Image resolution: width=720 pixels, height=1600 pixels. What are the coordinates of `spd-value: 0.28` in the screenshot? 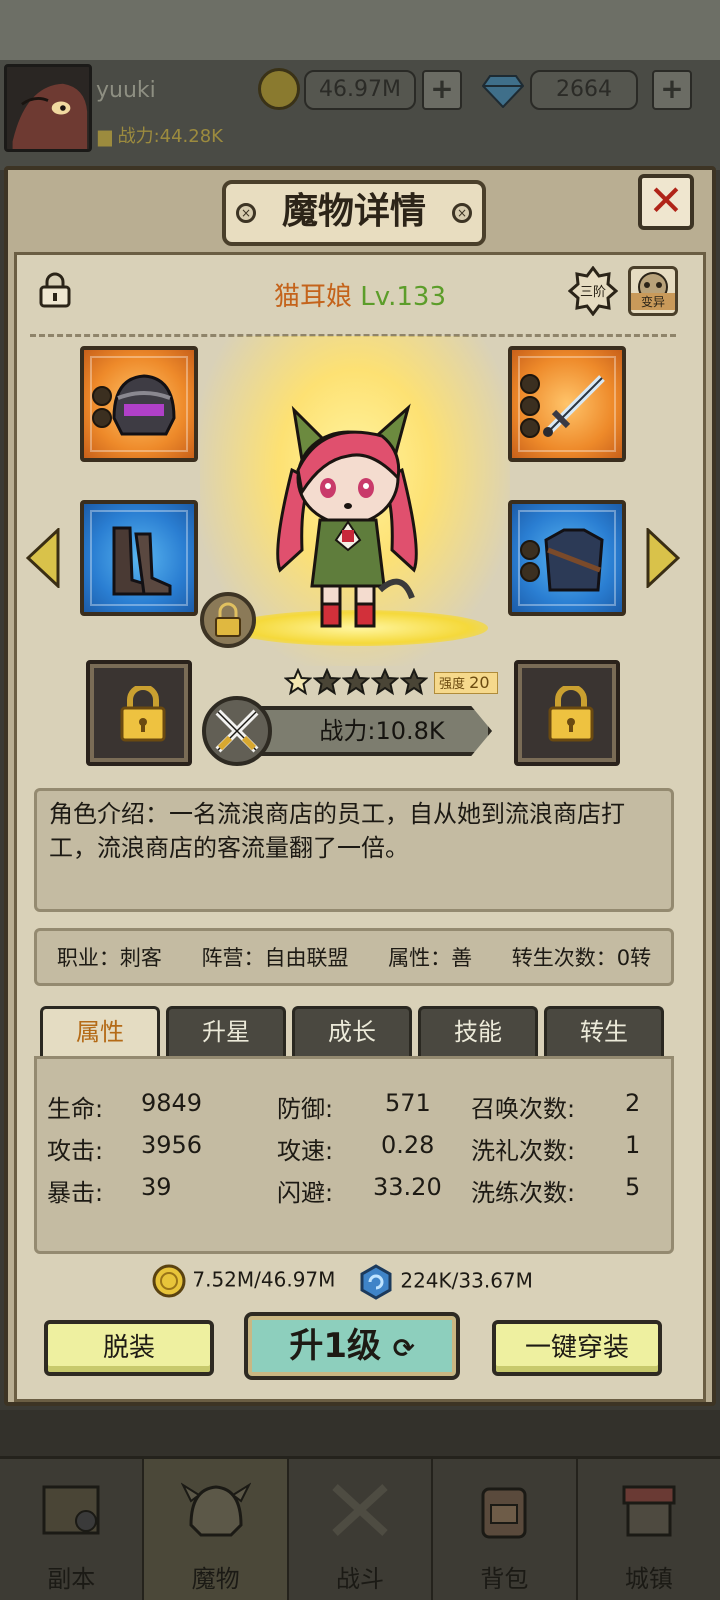 It's located at (408, 1145).